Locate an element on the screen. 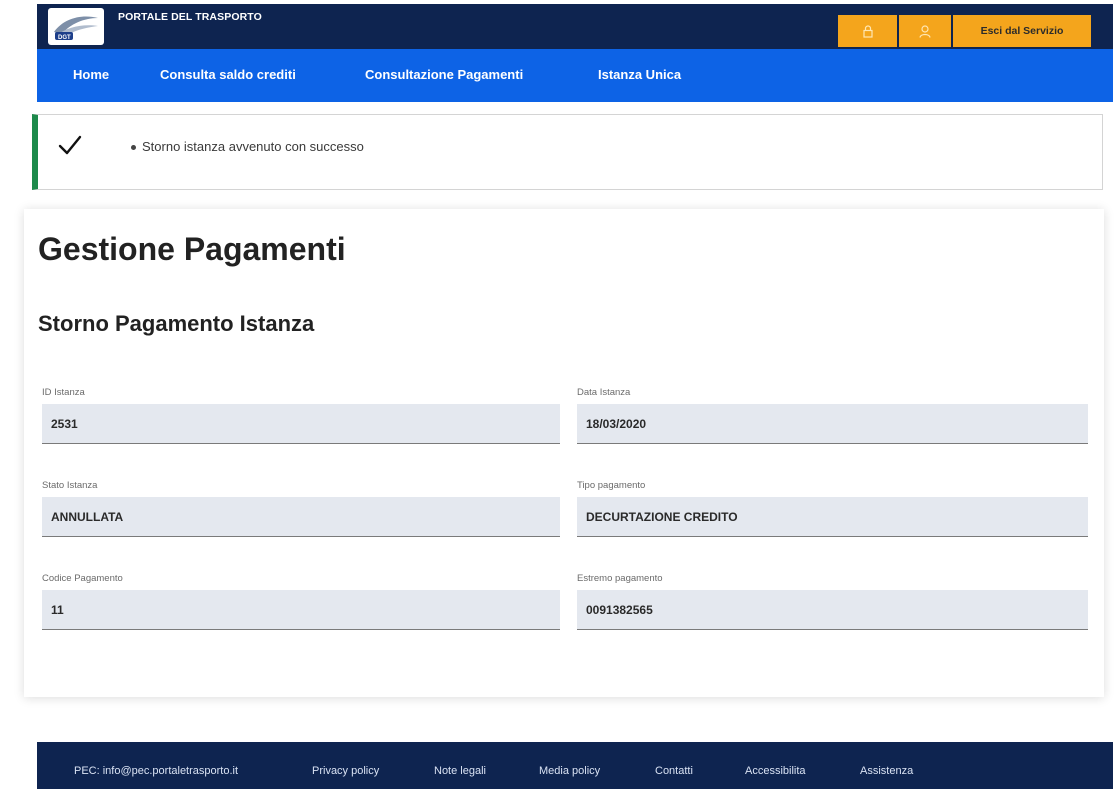  estremo-pagamento-input: 0091382565 is located at coordinates (832, 610).